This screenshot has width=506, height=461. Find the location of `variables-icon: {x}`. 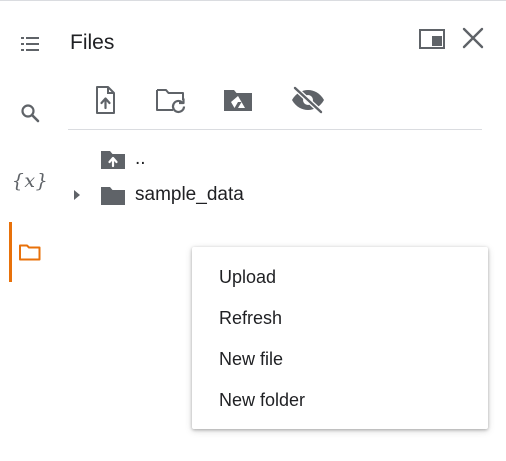

variables-icon: {x} is located at coordinates (30, 181).